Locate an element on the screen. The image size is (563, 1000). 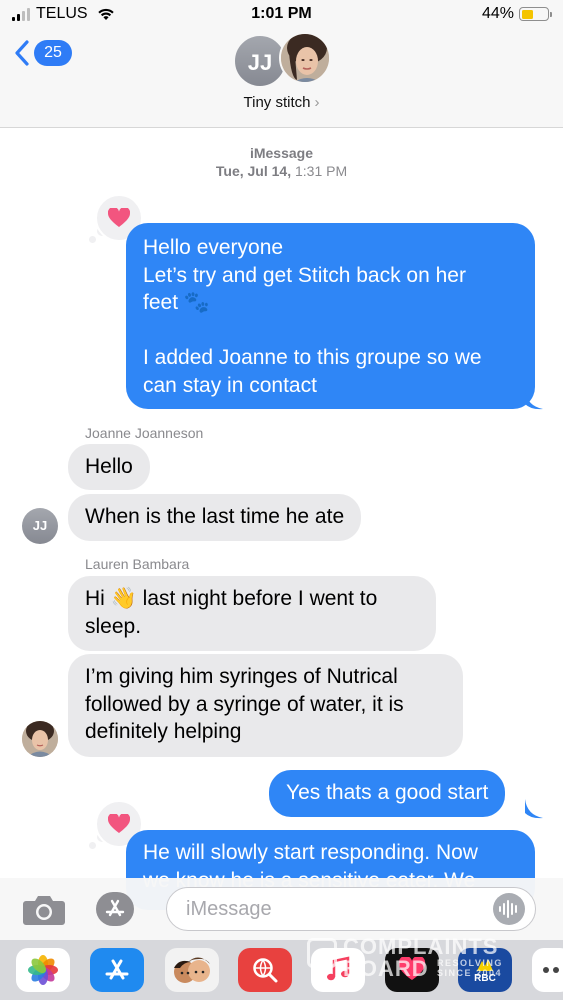
message-line is located at coordinates (330, 331).